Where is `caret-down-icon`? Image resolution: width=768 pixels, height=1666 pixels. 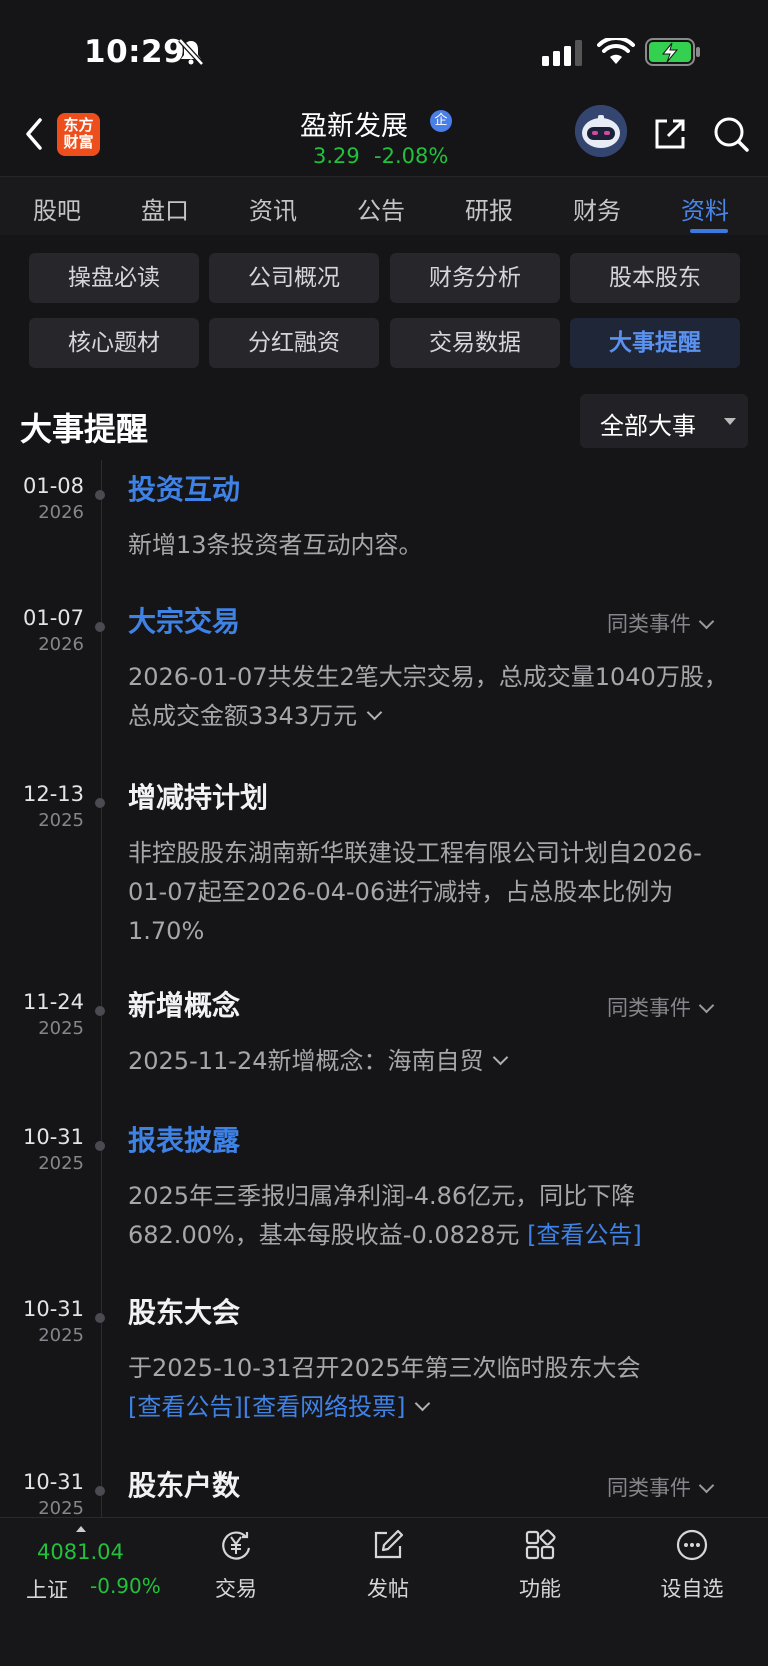
caret-down-icon is located at coordinates (730, 421).